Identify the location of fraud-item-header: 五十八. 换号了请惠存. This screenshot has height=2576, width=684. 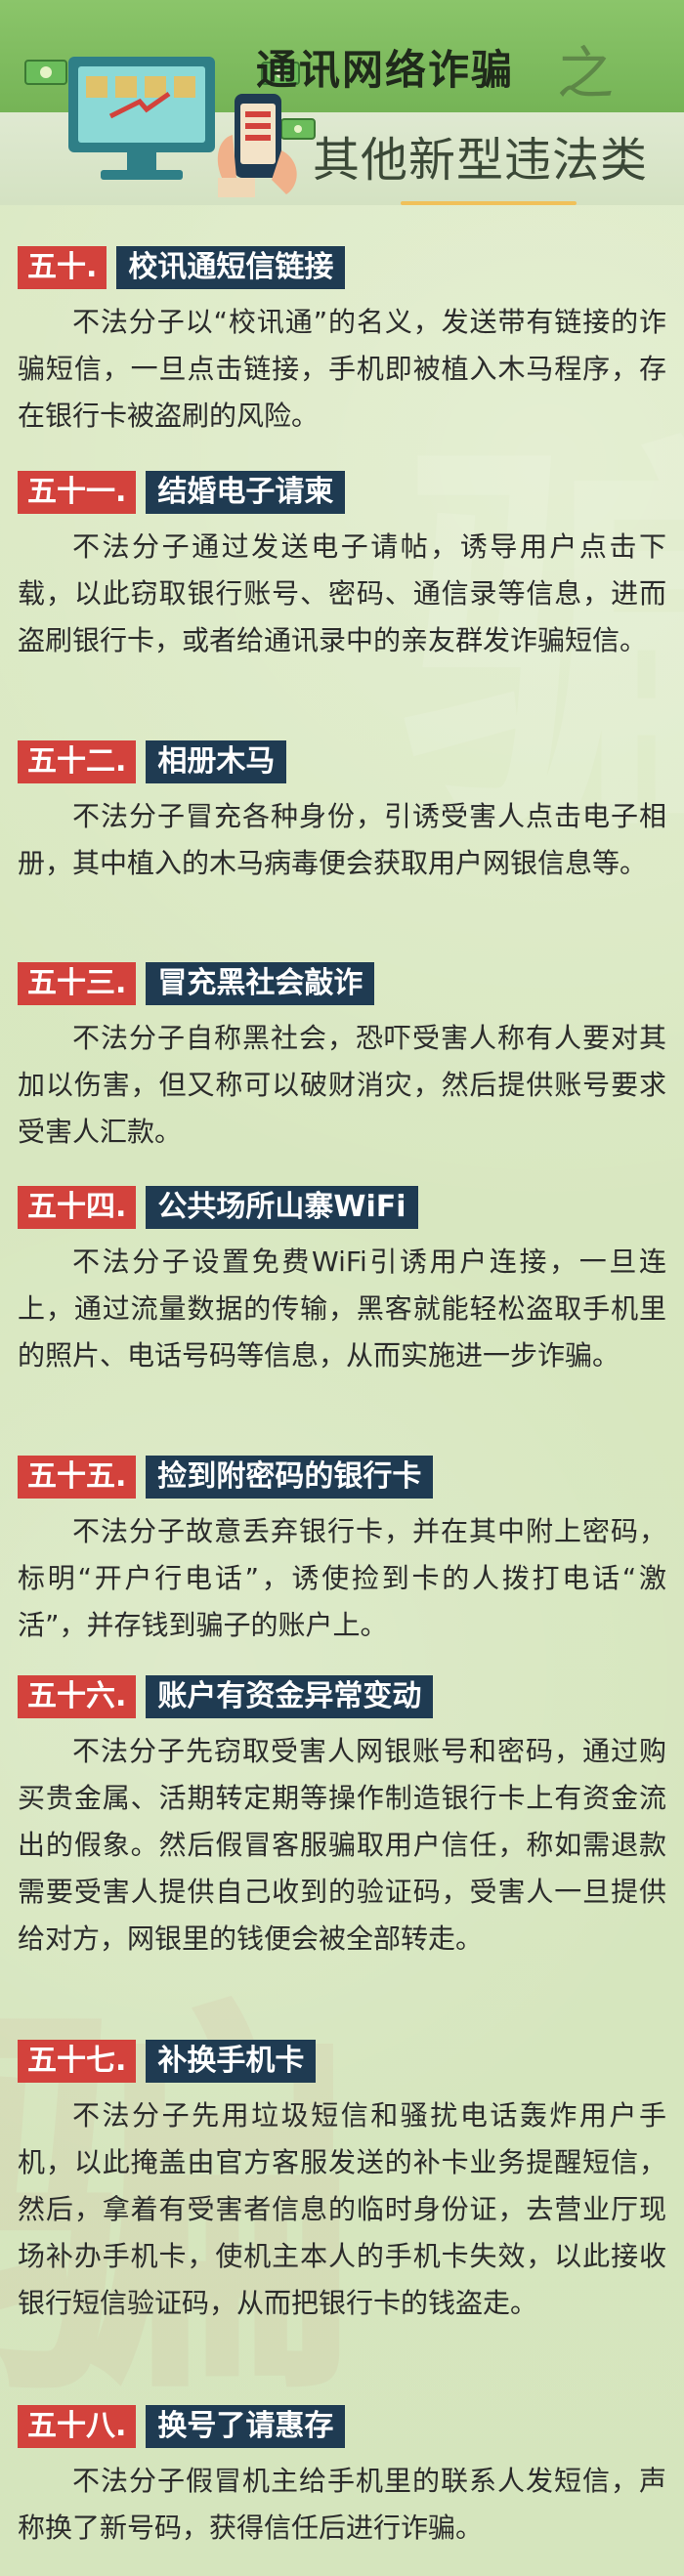
(342, 2426).